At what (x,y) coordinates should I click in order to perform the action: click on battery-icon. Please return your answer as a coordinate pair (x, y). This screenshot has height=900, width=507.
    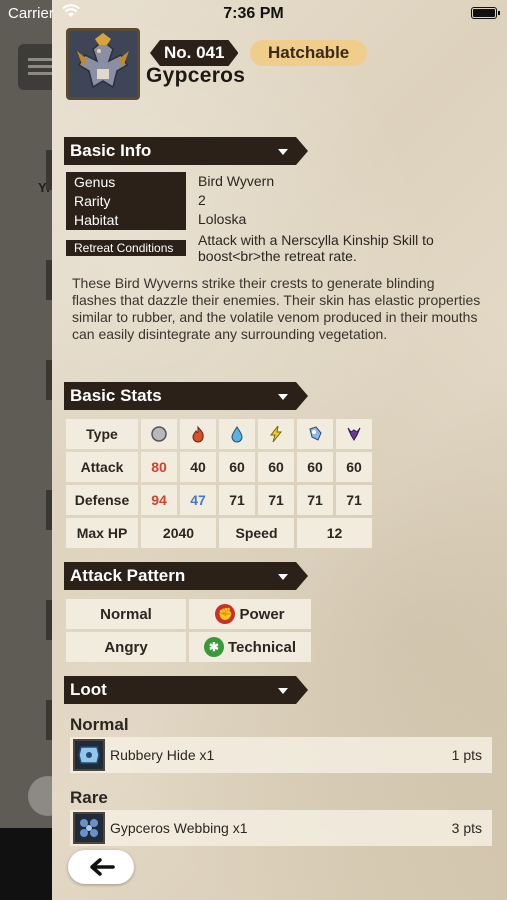
    Looking at the image, I should click on (485, 13).